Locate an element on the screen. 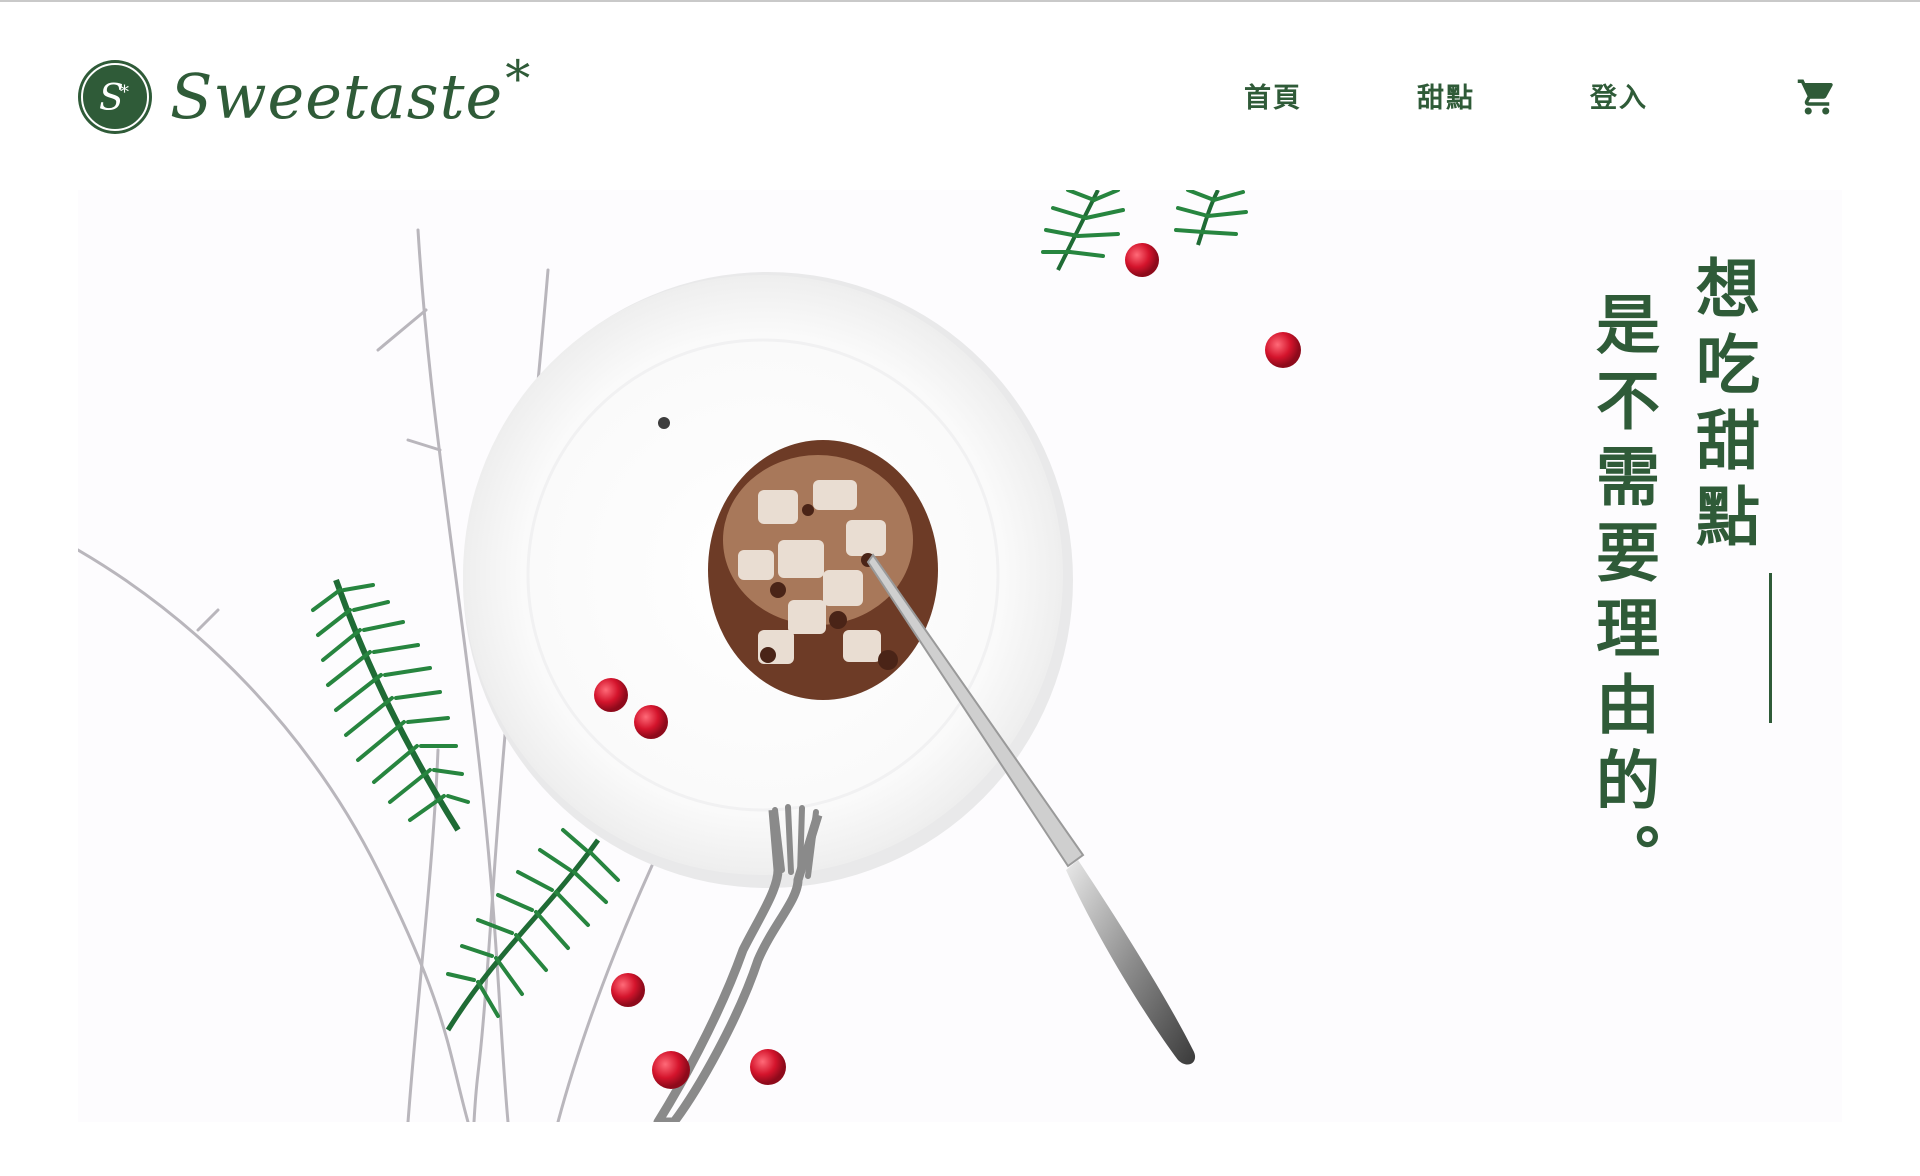 Image resolution: width=1920 pixels, height=1176 pixels. dessert-cake is located at coordinates (823, 570).